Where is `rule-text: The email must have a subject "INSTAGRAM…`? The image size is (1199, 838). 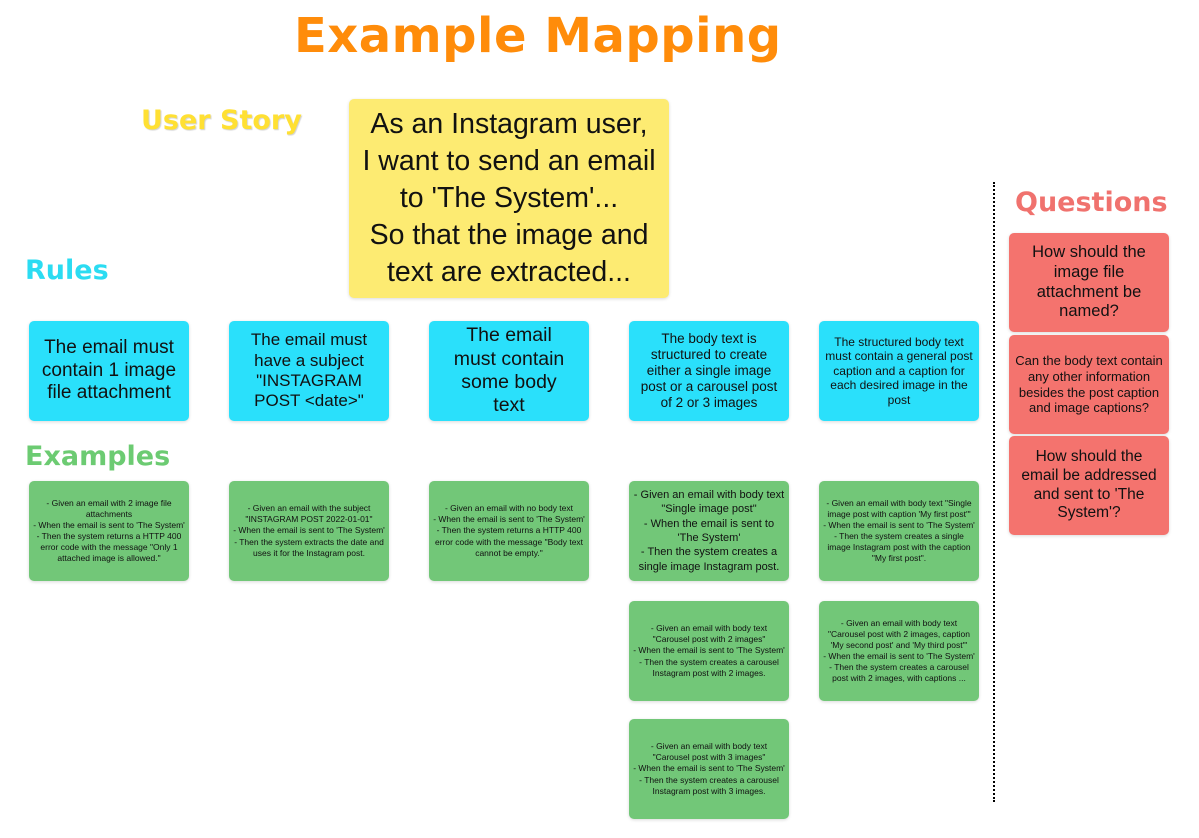 rule-text: The email must have a subject "INSTAGRAM… is located at coordinates (309, 370).